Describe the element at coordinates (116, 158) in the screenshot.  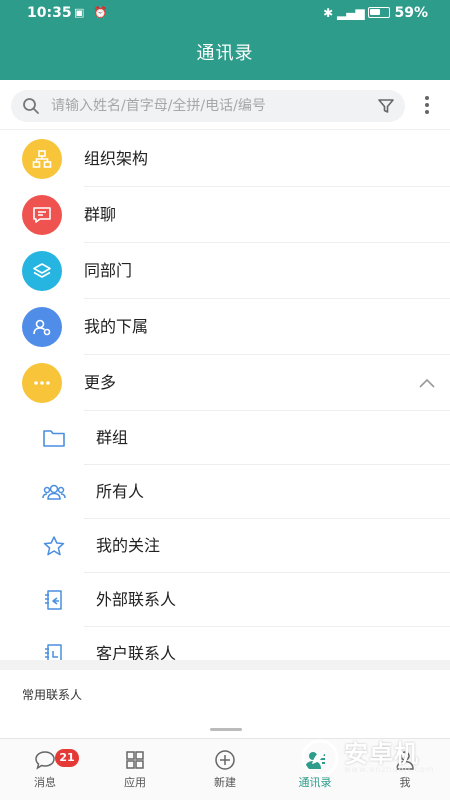
I see `menu-item-label: 组织架构` at that location.